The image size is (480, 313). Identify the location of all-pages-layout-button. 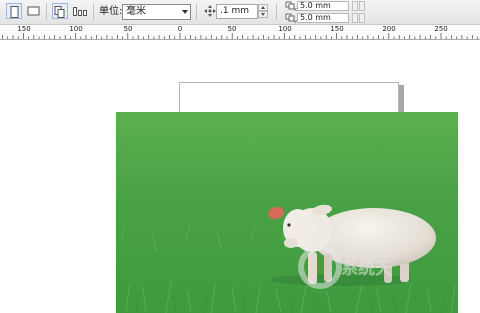
(60, 11).